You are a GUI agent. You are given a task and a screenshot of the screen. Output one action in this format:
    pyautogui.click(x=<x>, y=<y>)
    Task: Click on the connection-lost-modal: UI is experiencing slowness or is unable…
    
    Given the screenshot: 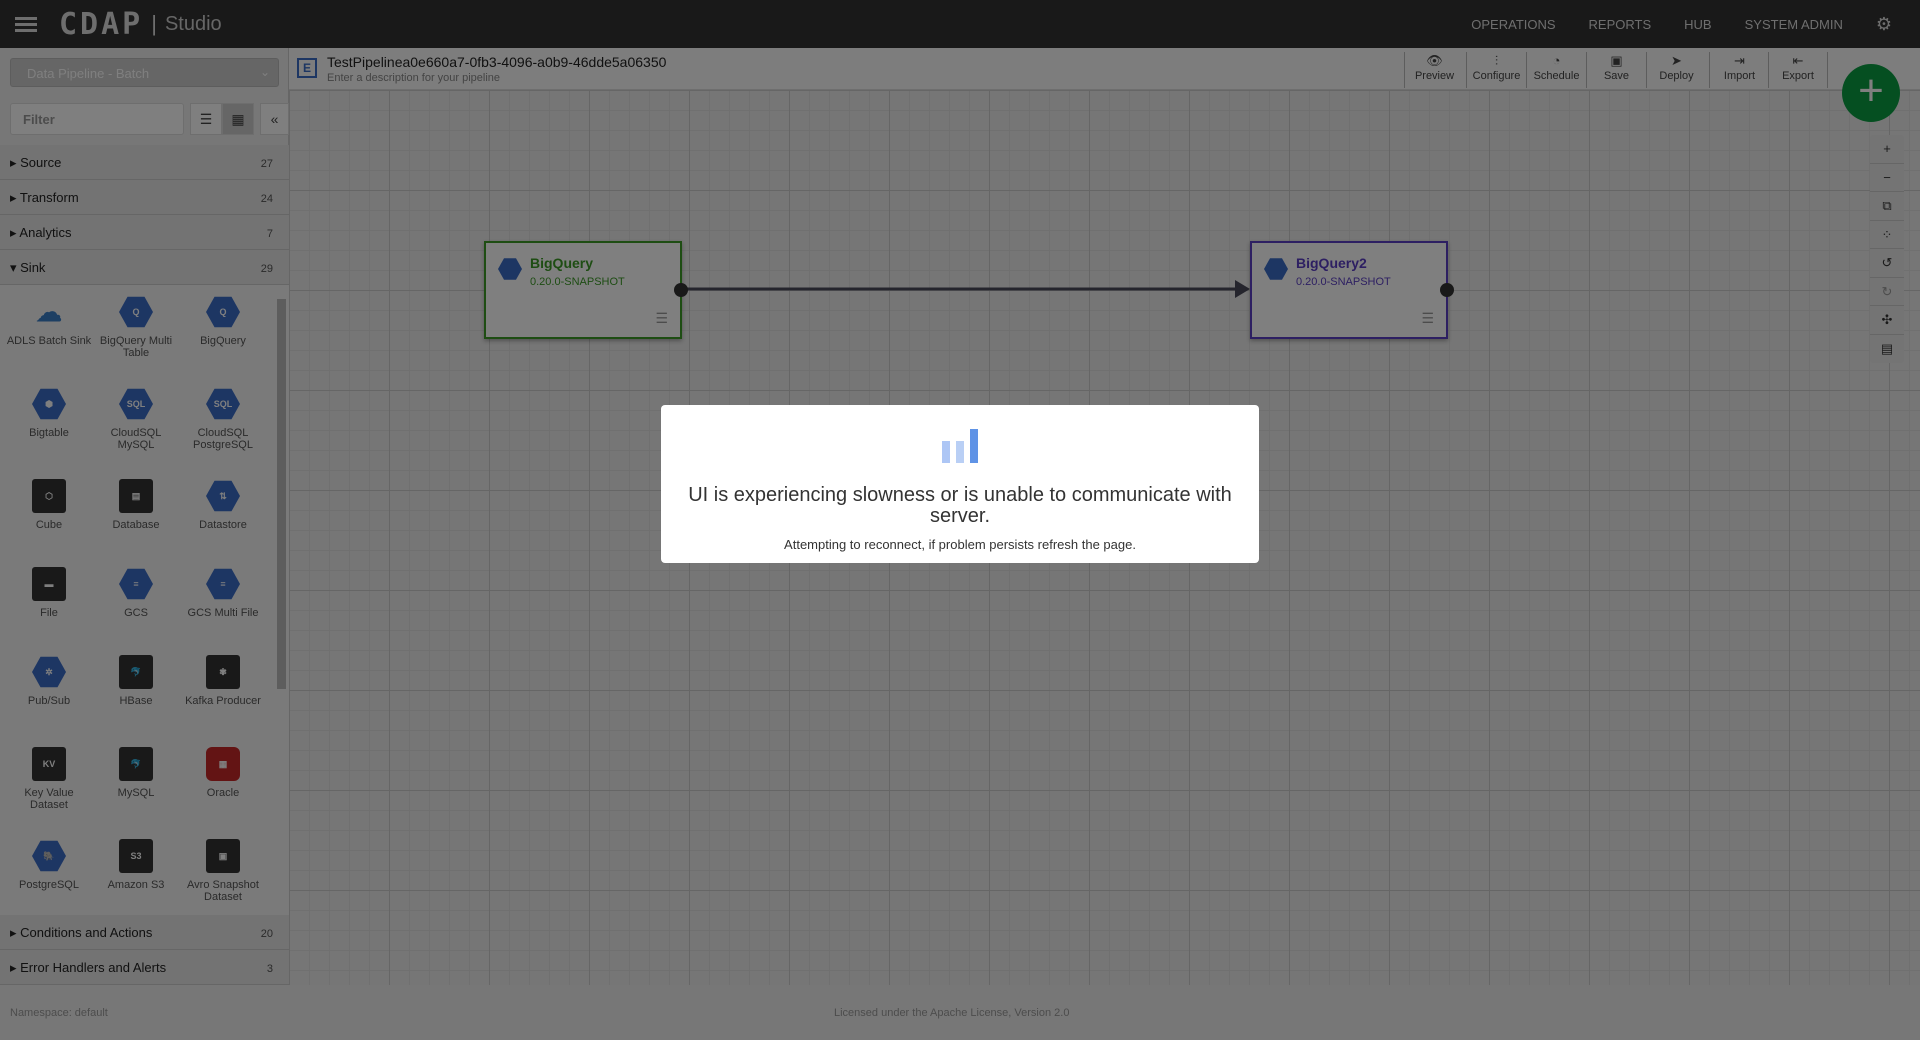 What is the action you would take?
    pyautogui.click(x=960, y=484)
    